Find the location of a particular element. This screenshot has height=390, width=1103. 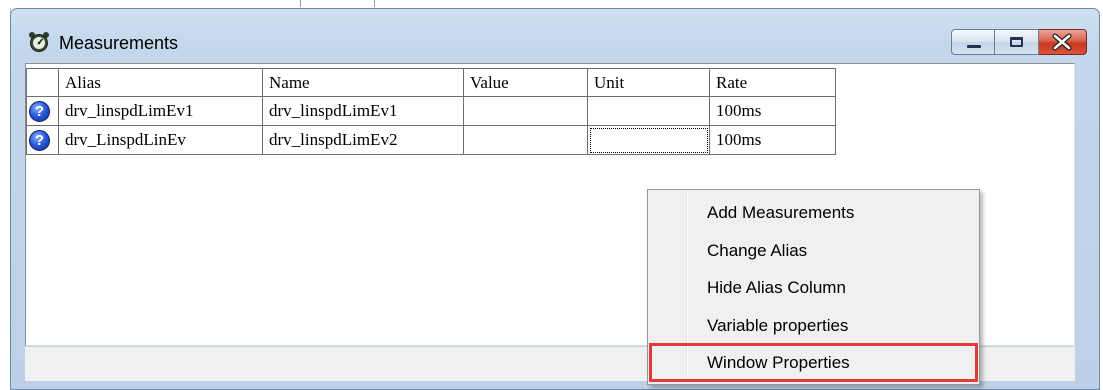

menu-item-change-alias: Change Alias is located at coordinates (813, 250).